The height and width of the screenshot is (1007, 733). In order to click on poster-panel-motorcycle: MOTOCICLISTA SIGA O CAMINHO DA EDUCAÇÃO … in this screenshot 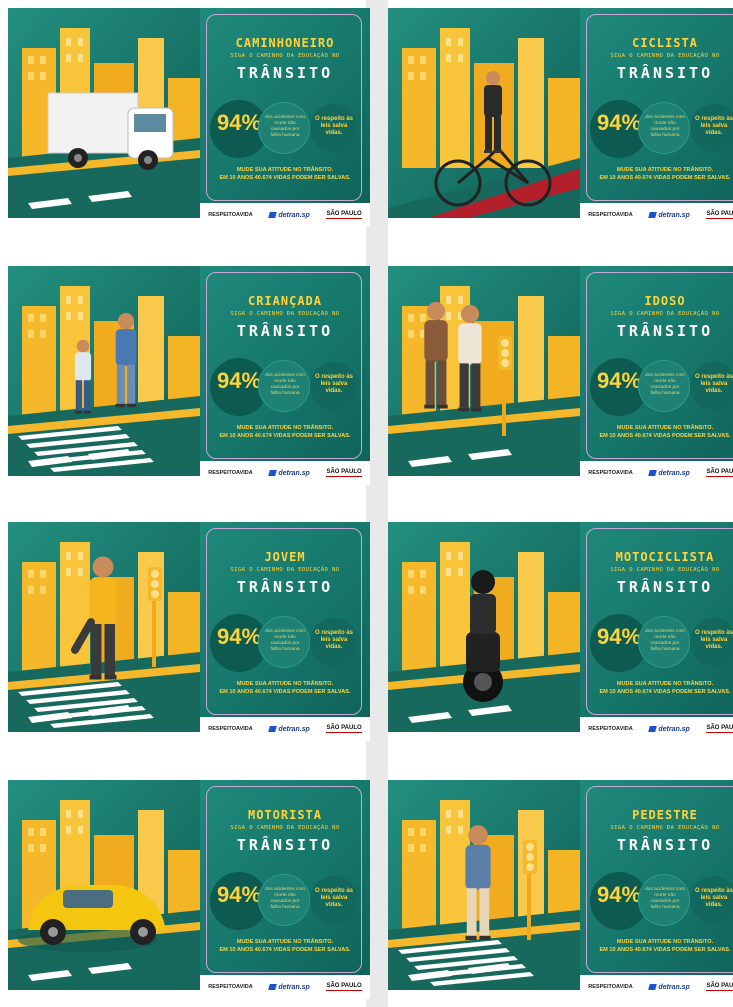, I will do `click(560, 635)`.